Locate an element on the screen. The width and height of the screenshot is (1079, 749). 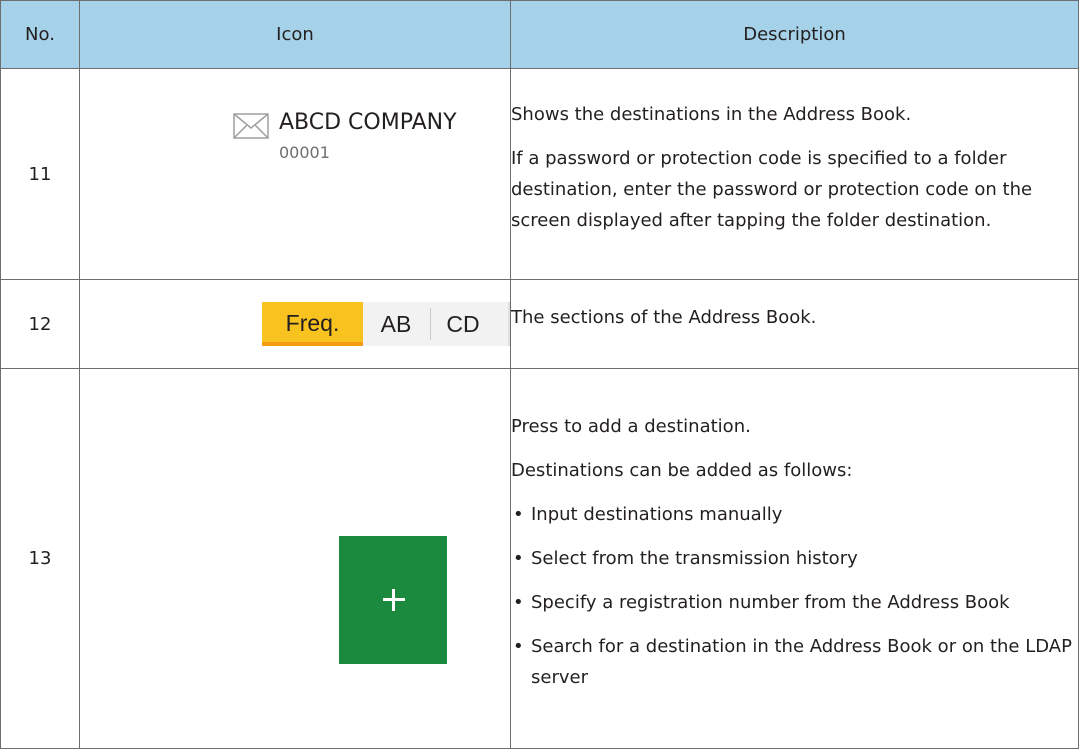
row-icon-cell: ABCD COMPANY 00001 is located at coordinates (295, 174).